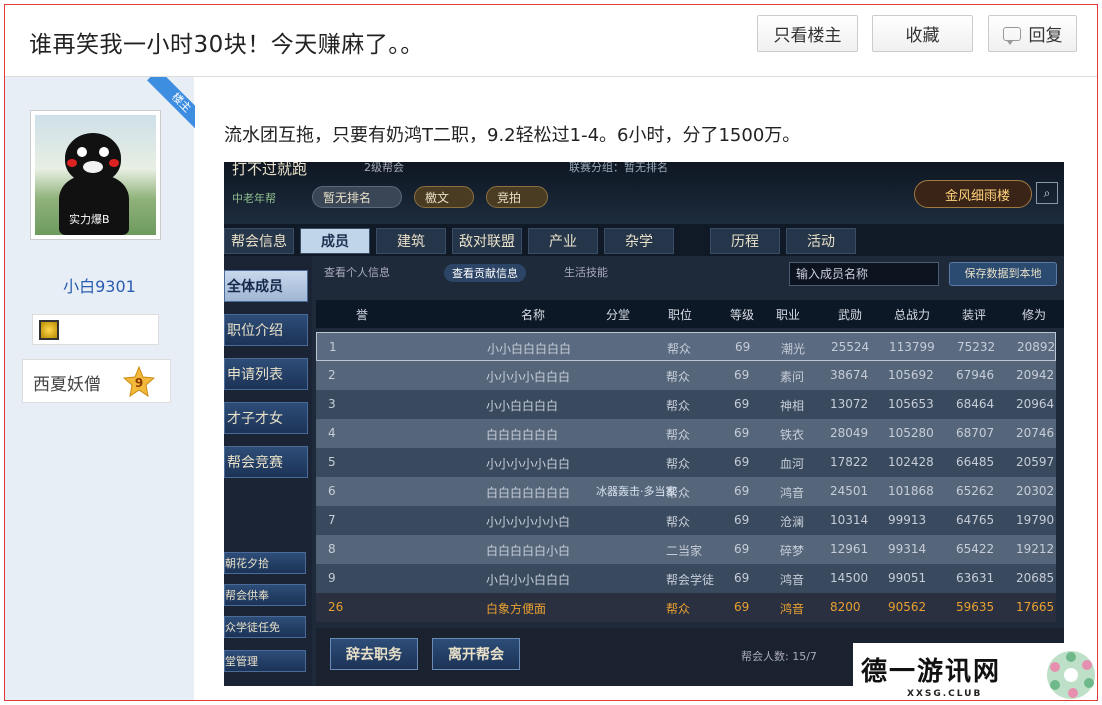  What do you see at coordinates (911, 433) in the screenshot?
I see `table-cell: 105280` at bounding box center [911, 433].